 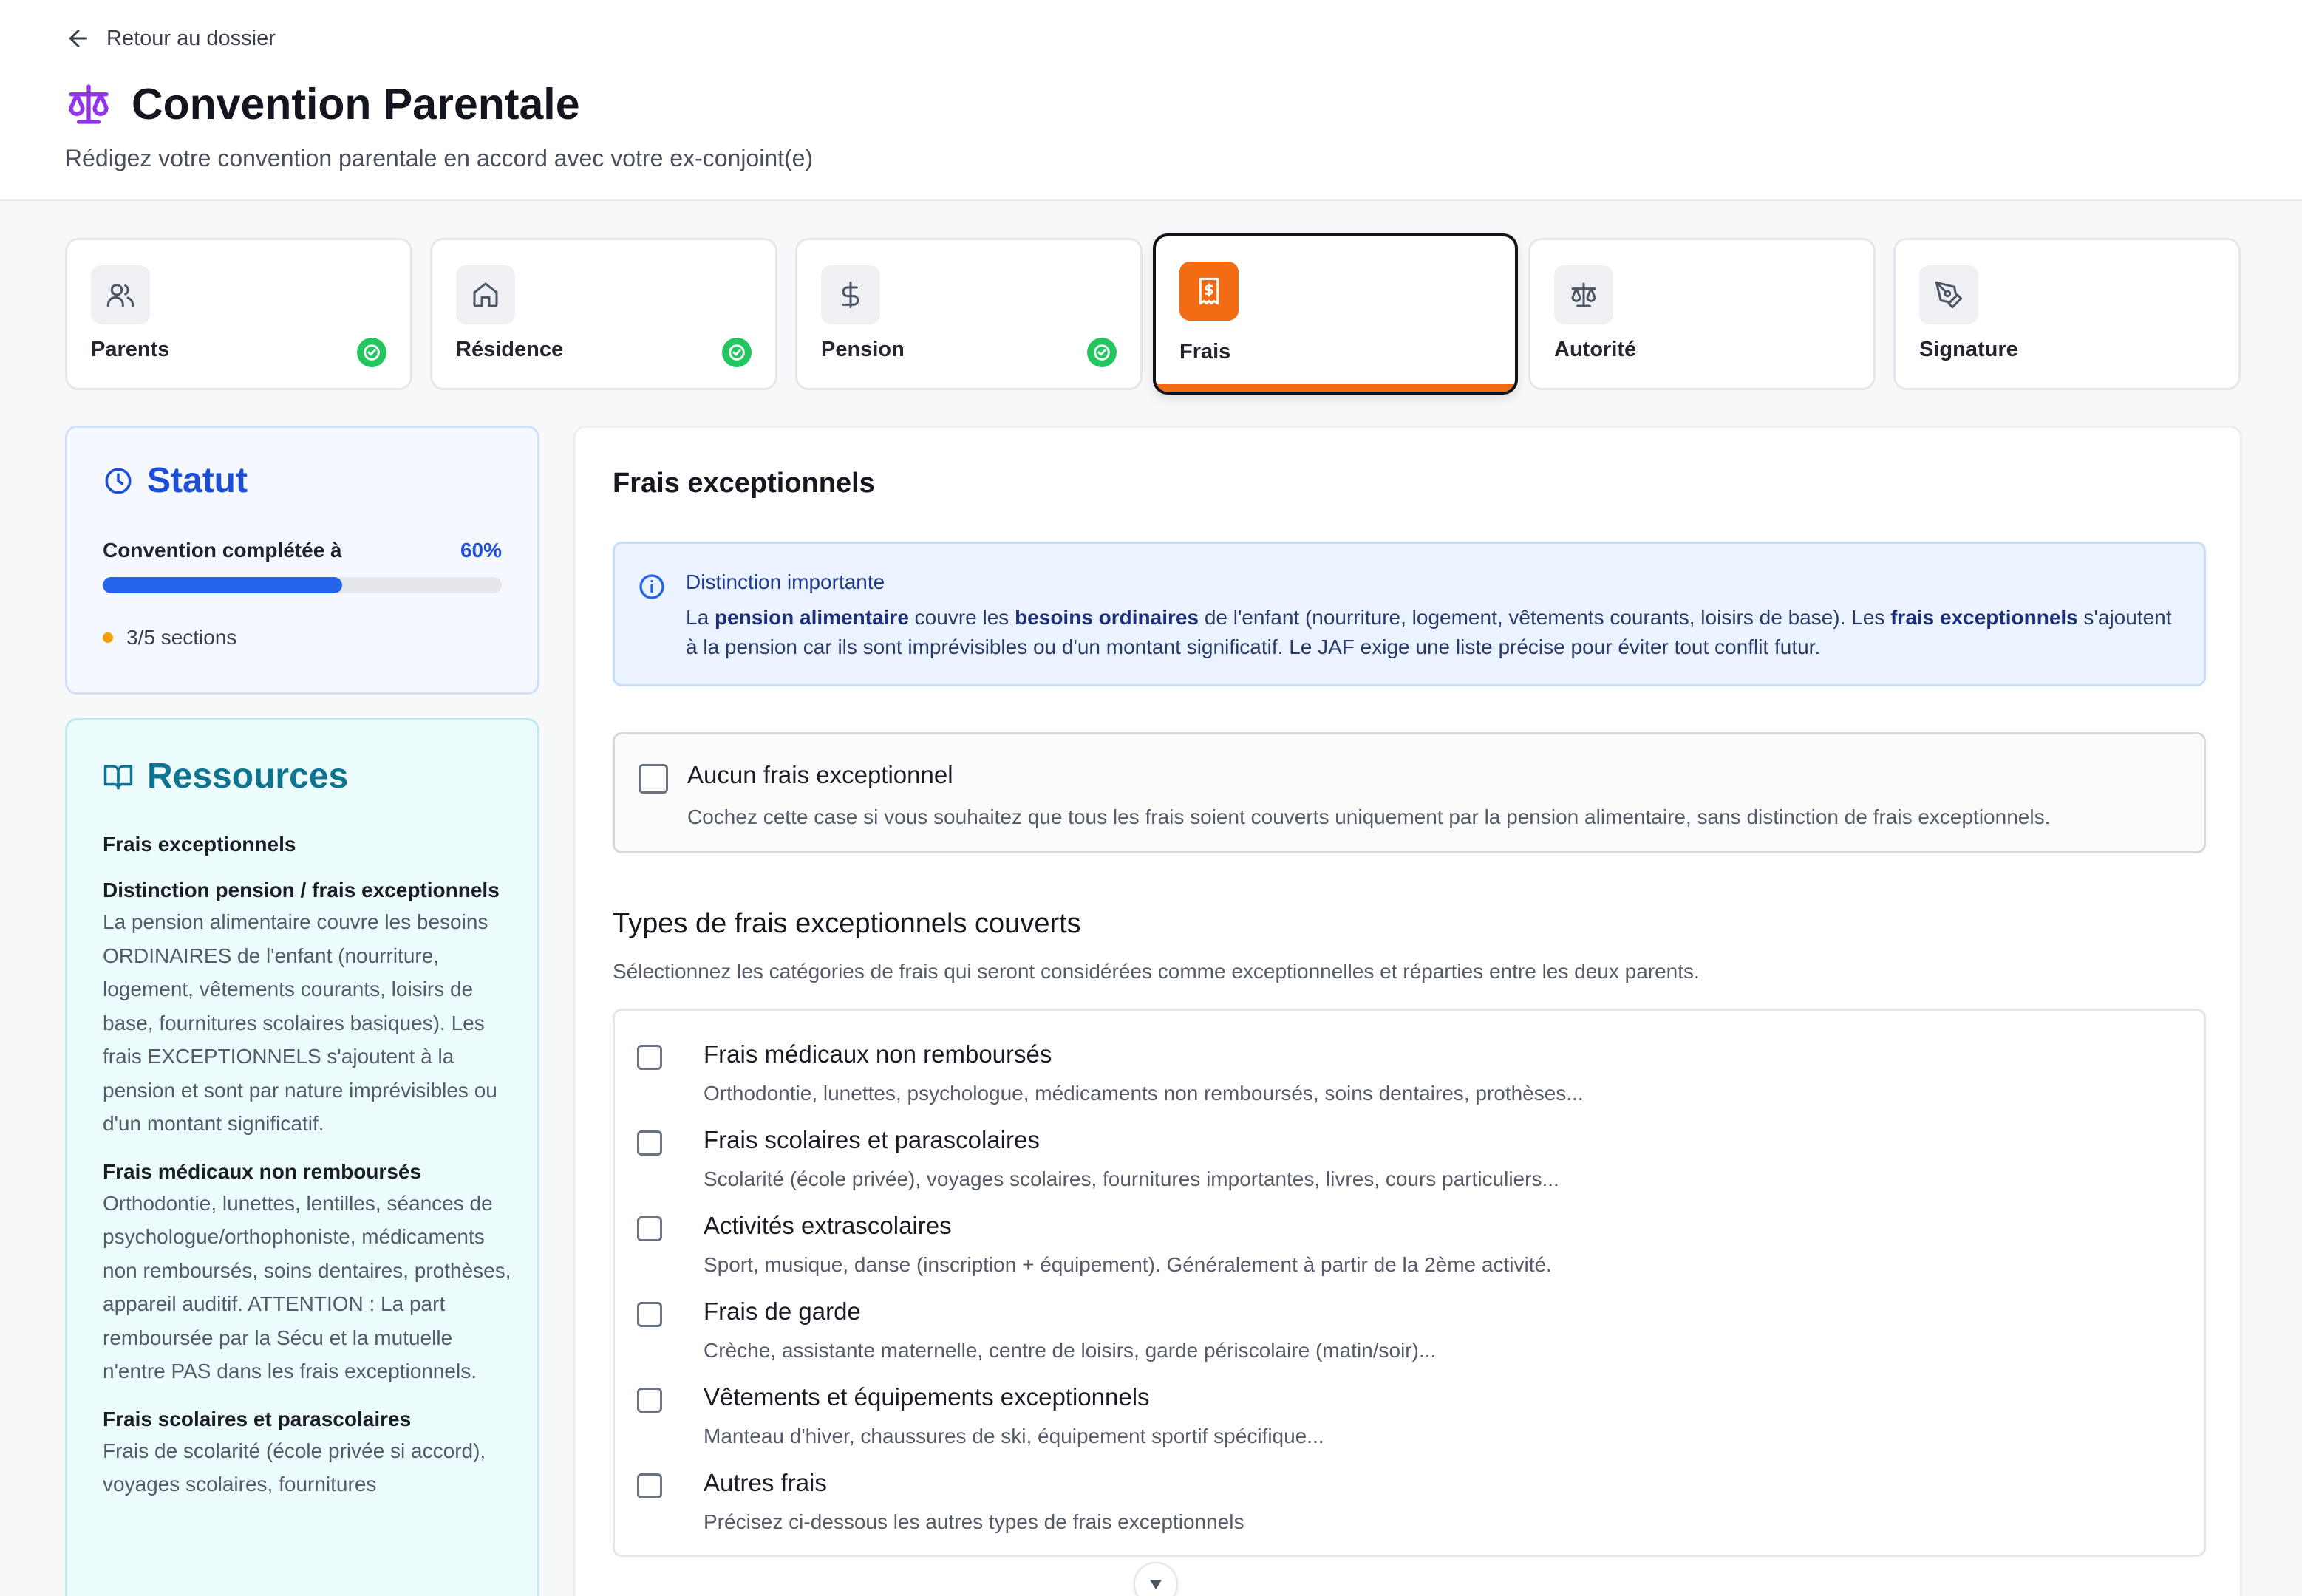 I want to click on no-fees-label: Aucun frais exceptionnel, so click(x=820, y=774).